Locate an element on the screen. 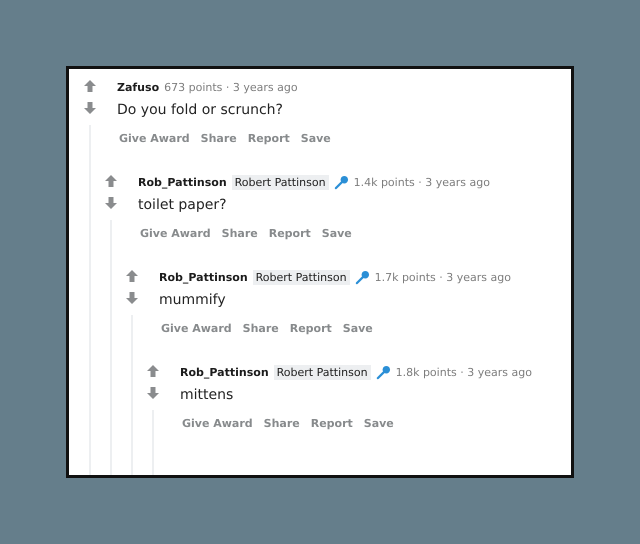 The image size is (640, 544). comment-text: Do you fold or scrunch? is located at coordinates (200, 110).